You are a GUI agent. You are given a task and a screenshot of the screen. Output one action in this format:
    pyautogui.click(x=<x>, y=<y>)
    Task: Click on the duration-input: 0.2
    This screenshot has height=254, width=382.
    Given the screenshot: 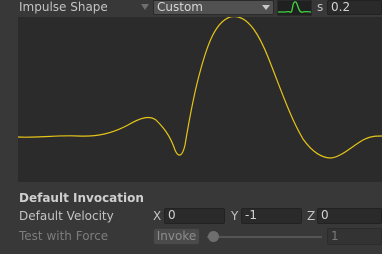 What is the action you would take?
    pyautogui.click(x=354, y=7)
    